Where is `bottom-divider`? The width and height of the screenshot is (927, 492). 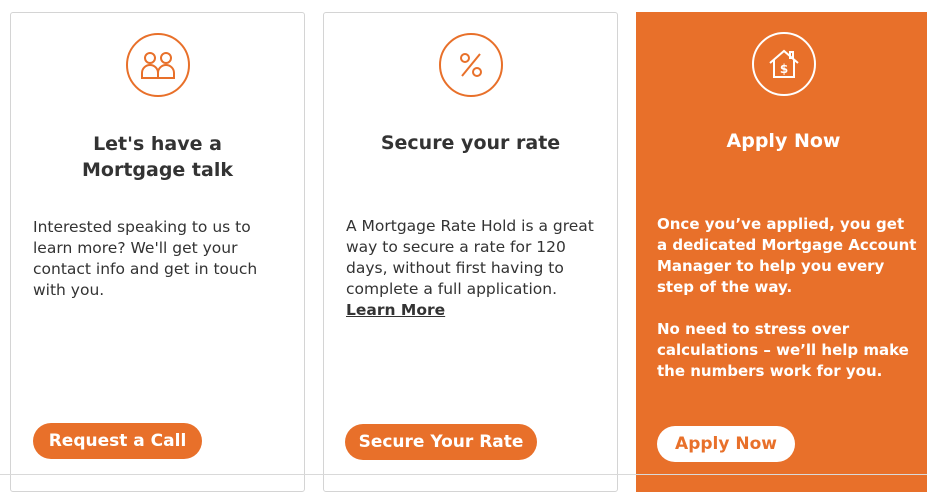
bottom-divider is located at coordinates (463, 474).